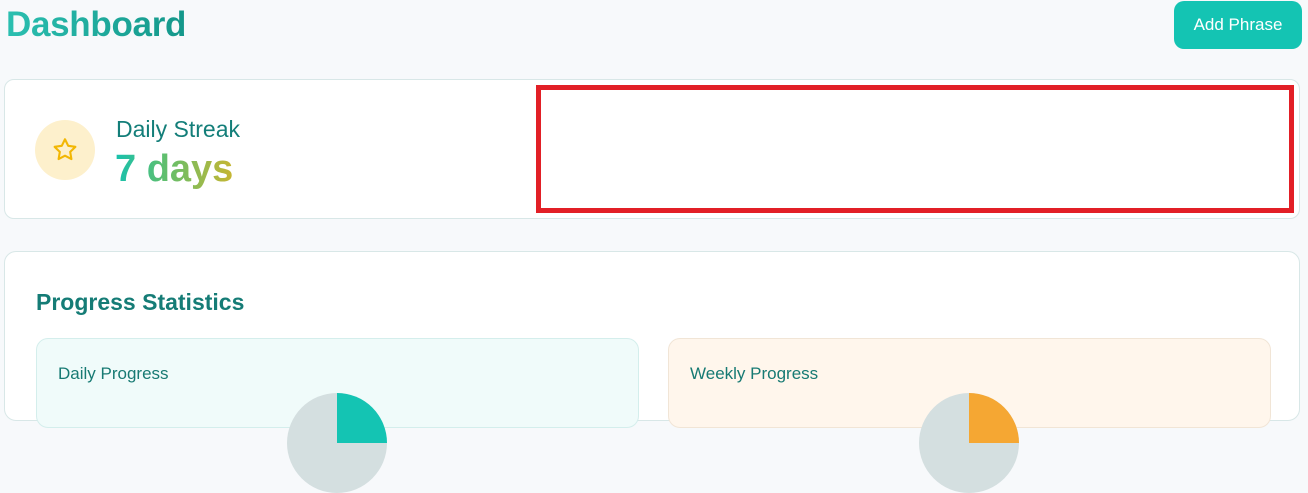 Image resolution: width=1308 pixels, height=493 pixels. I want to click on add-phrase-button: Add Phrase, so click(1238, 25).